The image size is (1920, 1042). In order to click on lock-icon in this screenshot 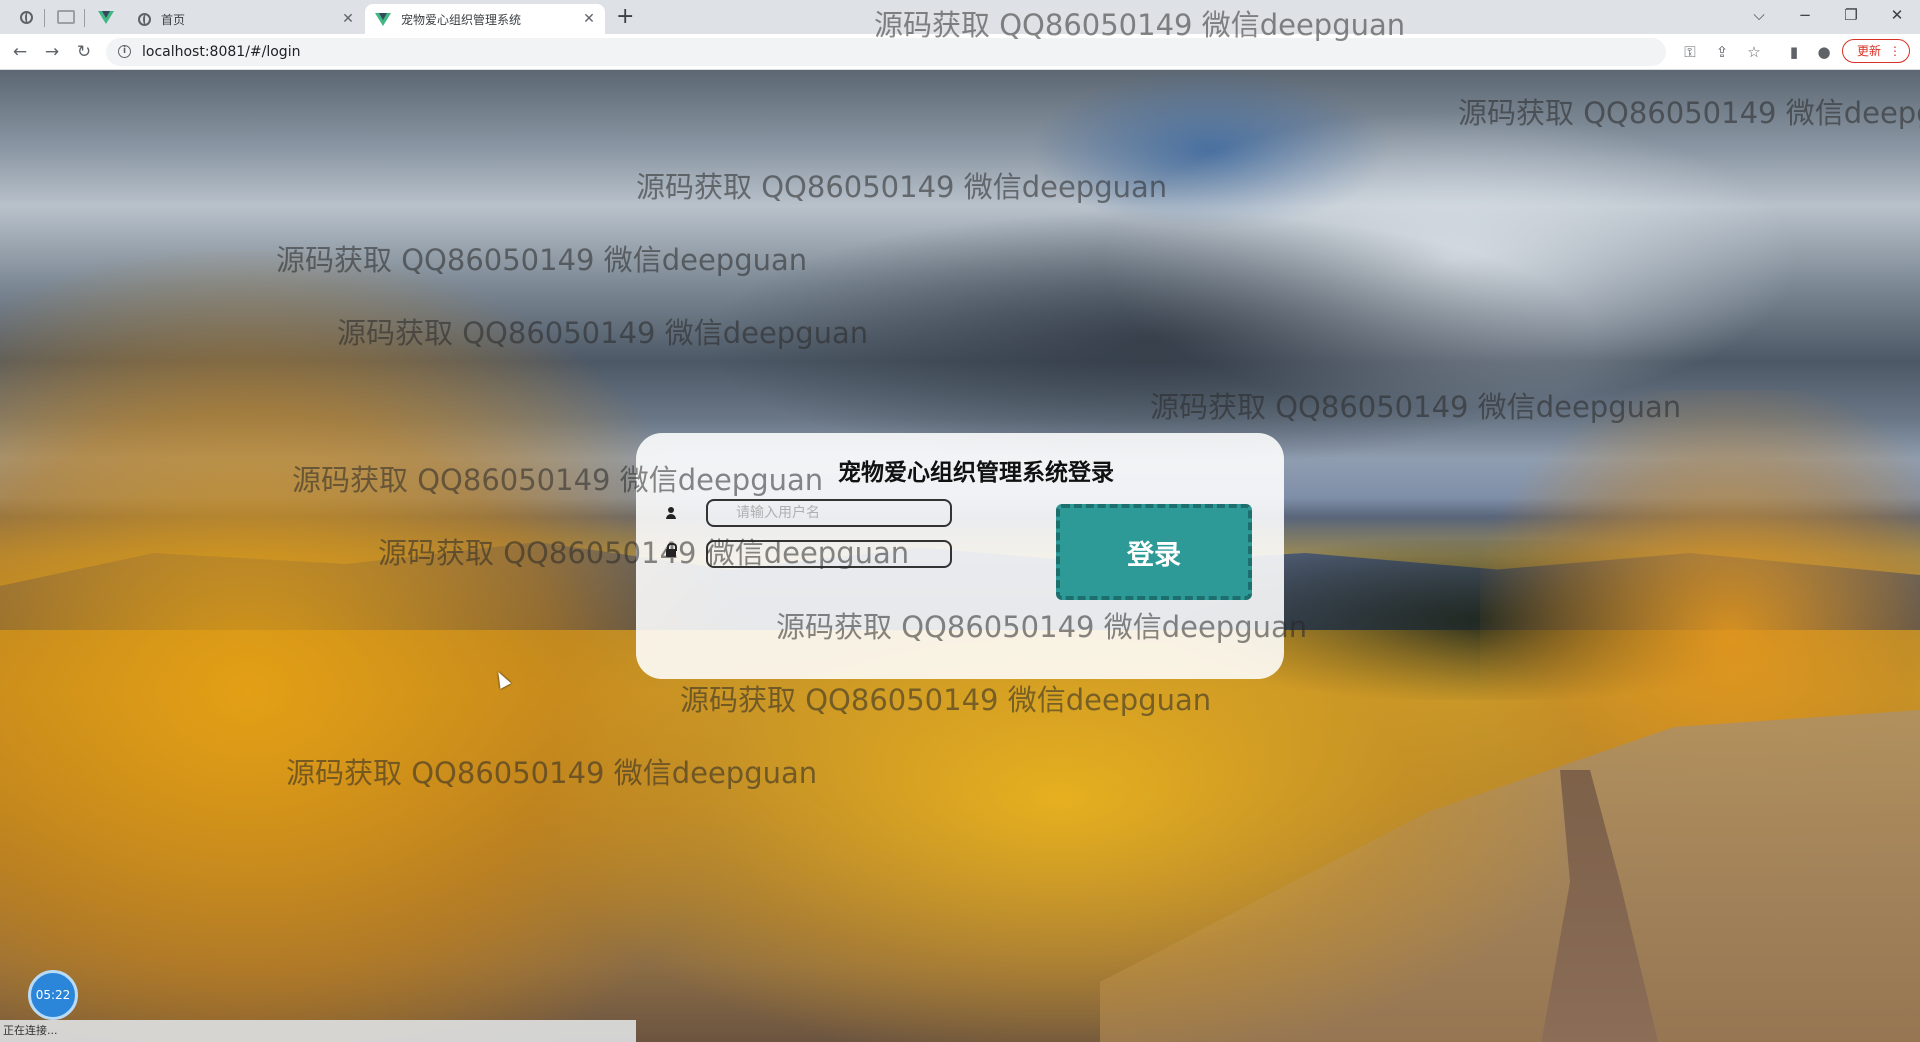, I will do `click(671, 550)`.